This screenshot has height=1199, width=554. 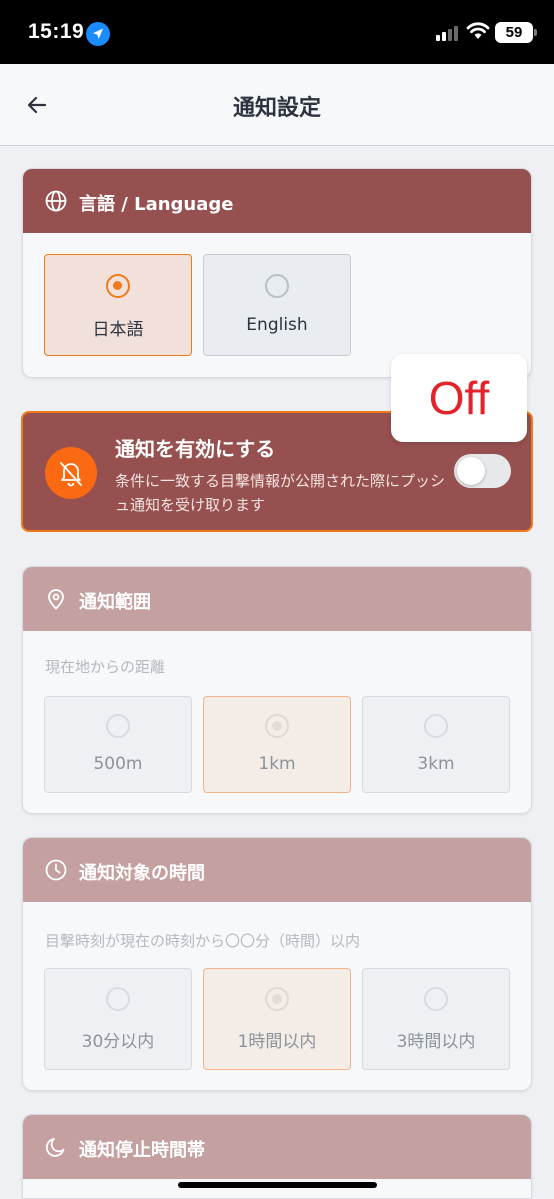 What do you see at coordinates (56, 201) in the screenshot?
I see `globe-icon` at bounding box center [56, 201].